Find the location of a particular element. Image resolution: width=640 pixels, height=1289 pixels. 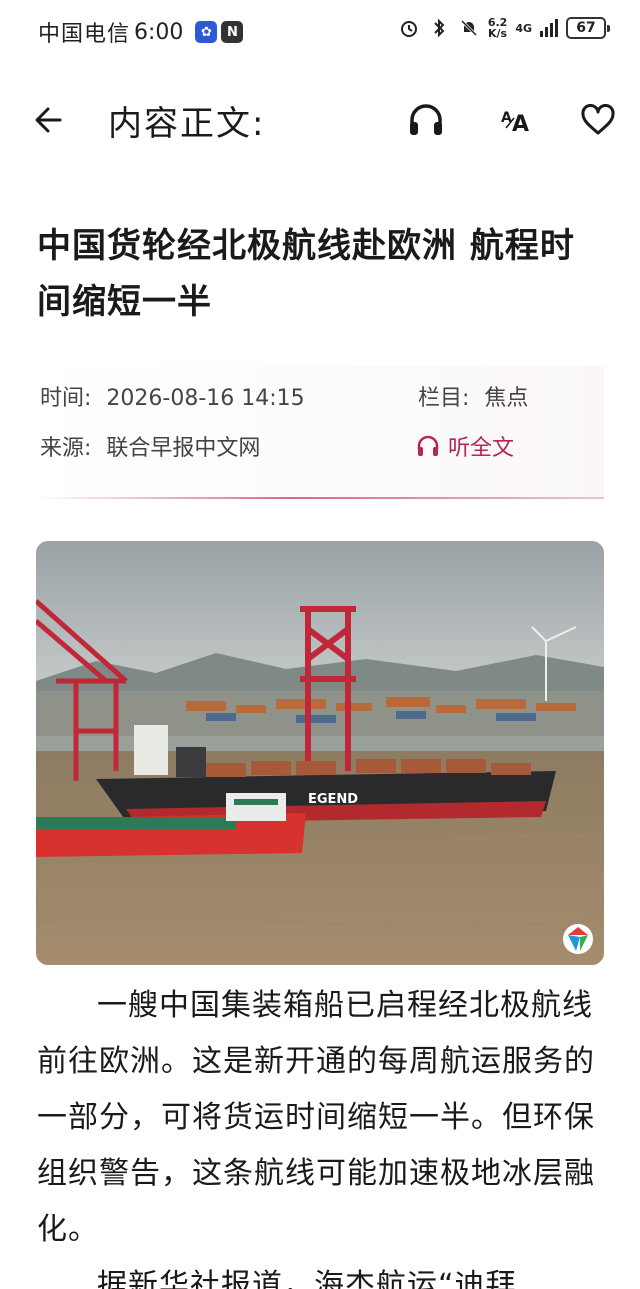

ship-name-text: EGEND is located at coordinates (333, 799).